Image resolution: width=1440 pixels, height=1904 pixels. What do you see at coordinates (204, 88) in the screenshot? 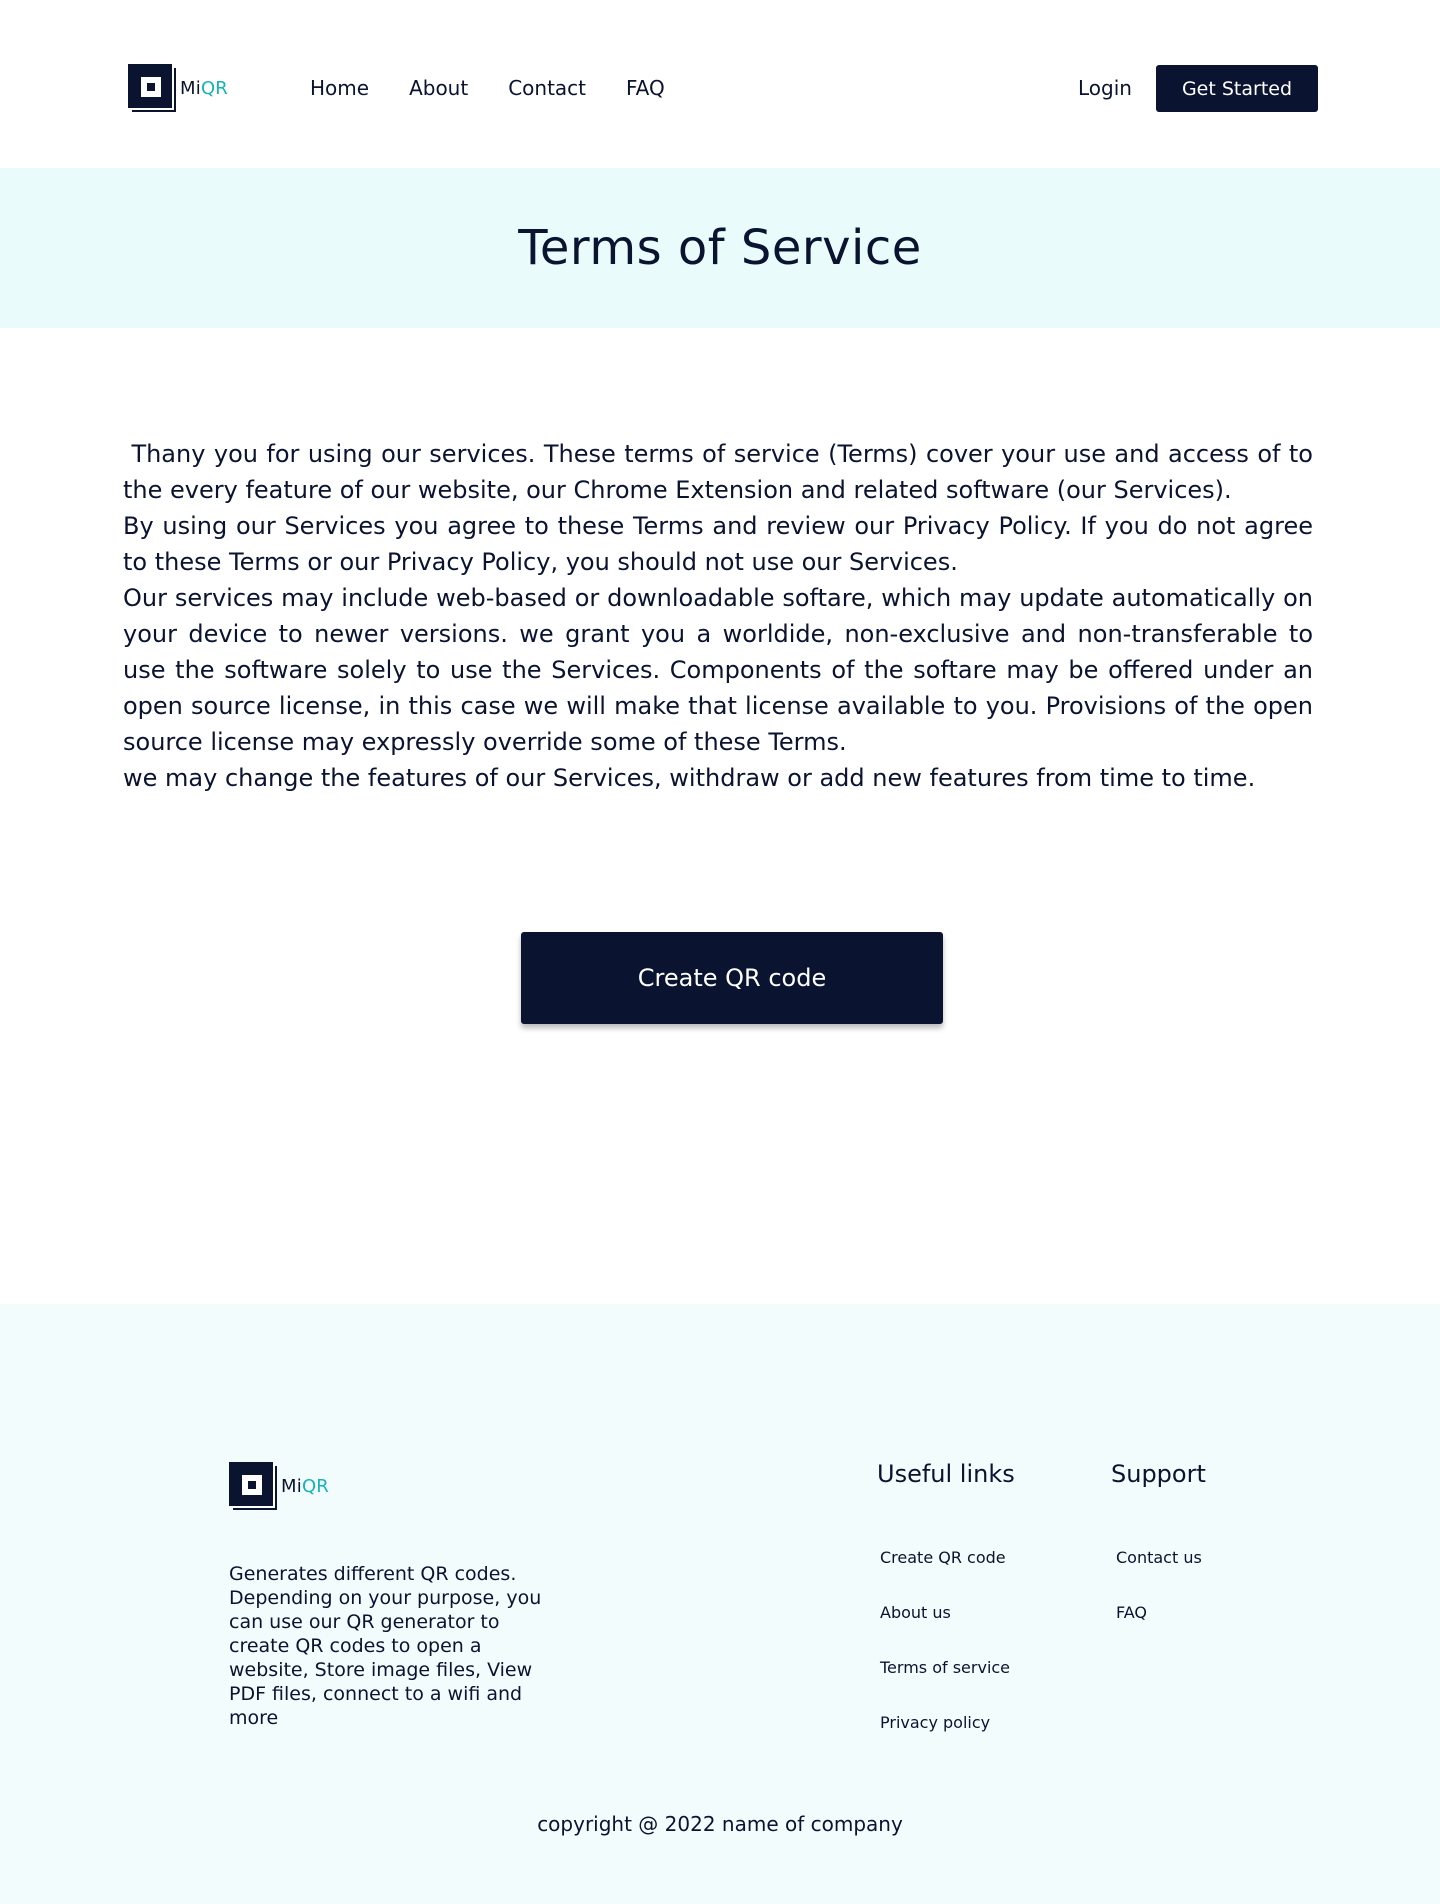
I see `brand-name: MiQR` at bounding box center [204, 88].